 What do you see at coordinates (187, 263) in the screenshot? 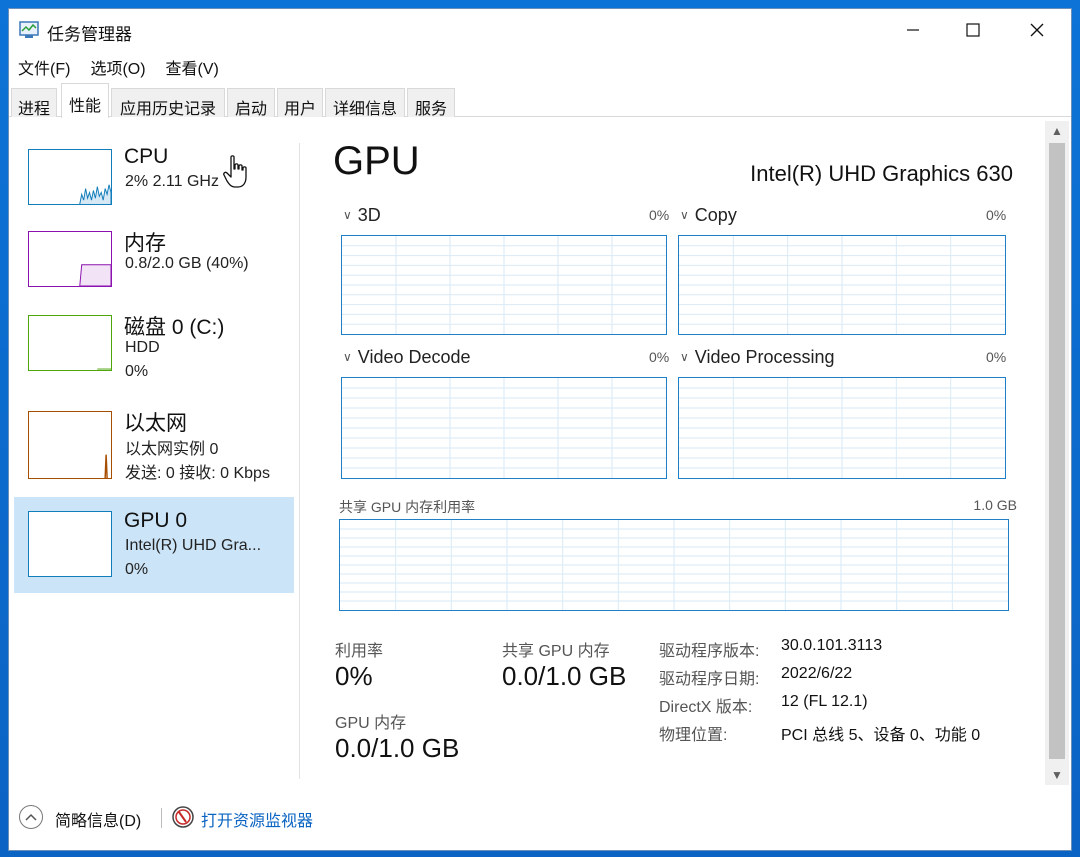
I see `sidebar-item-subtitle: 0.8/2.0 GB (40%)` at bounding box center [187, 263].